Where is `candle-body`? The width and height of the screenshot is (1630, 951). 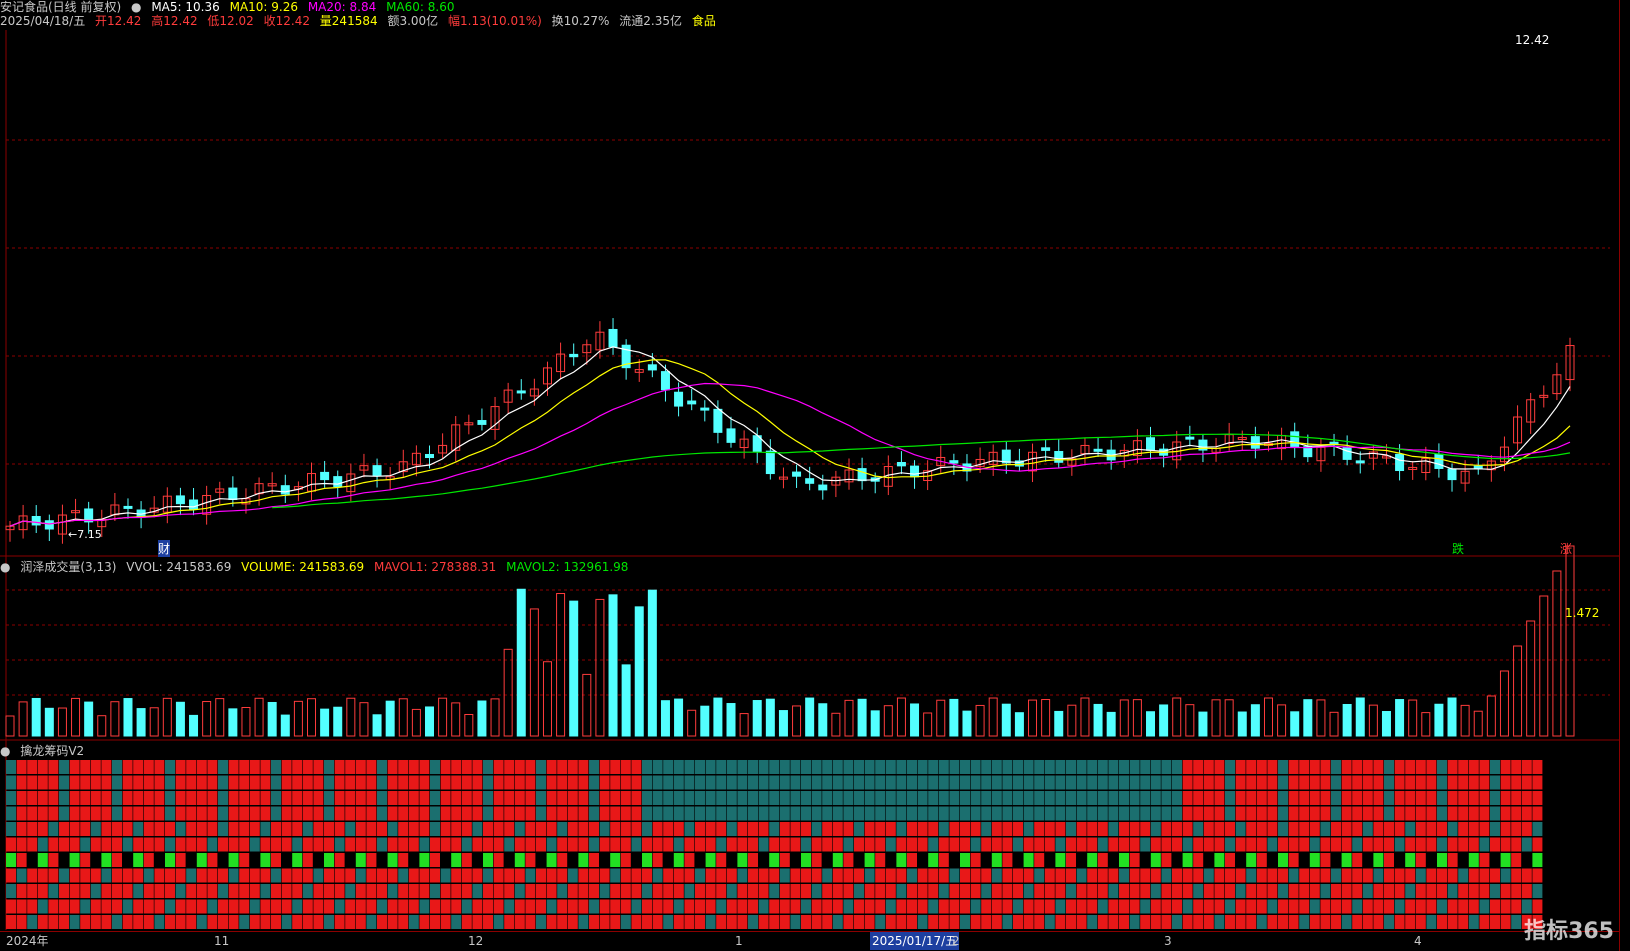
candle-body is located at coordinates (1452, 474).